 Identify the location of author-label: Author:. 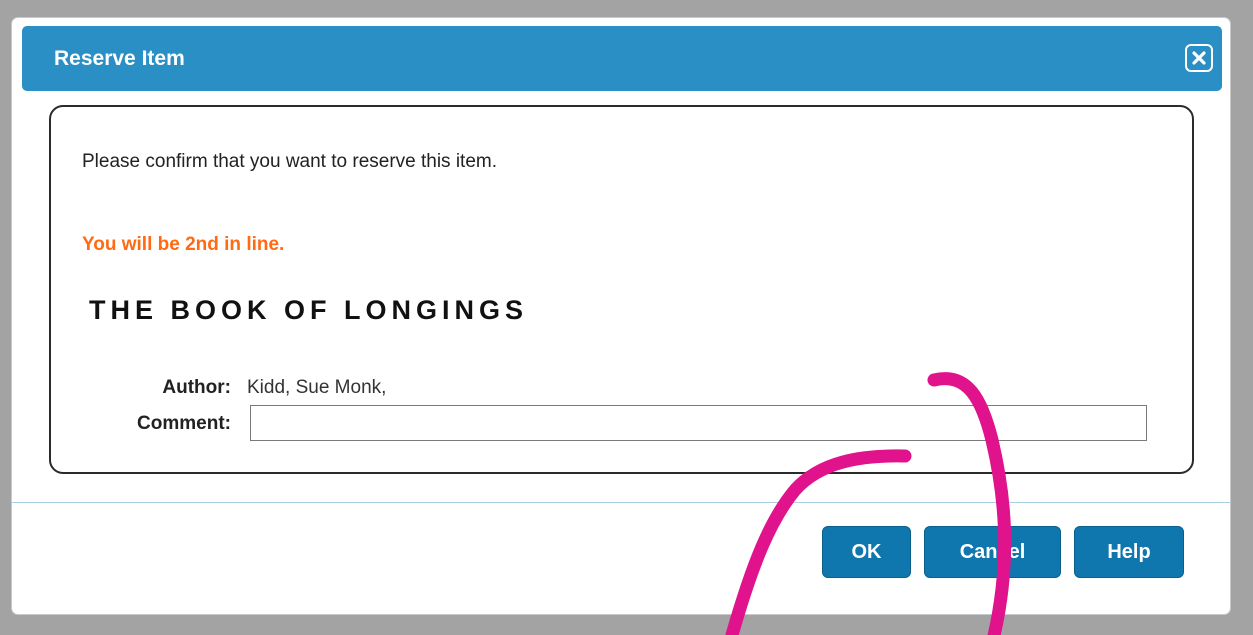
(196, 387).